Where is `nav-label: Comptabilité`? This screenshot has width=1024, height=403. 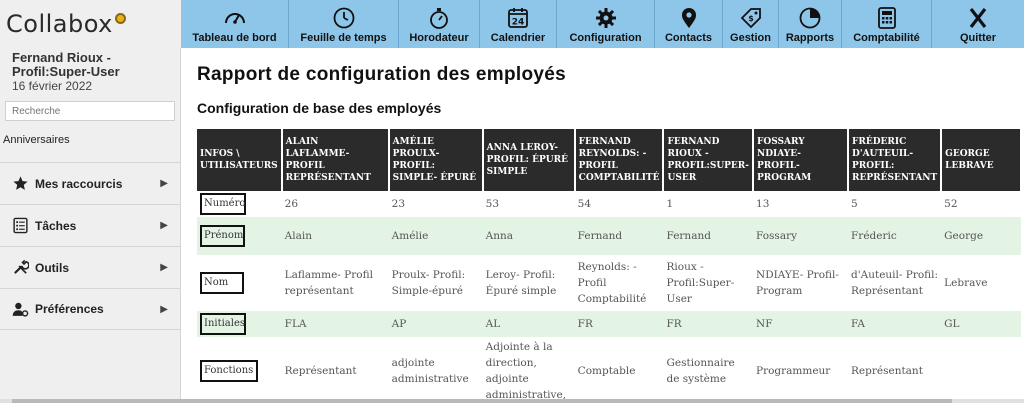
nav-label: Comptabilité is located at coordinates (886, 38).